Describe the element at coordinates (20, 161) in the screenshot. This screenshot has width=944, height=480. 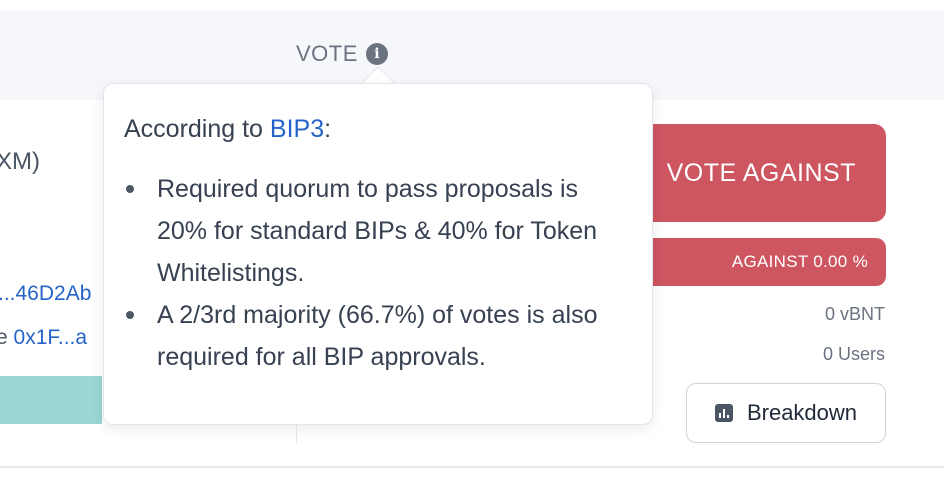
I see `proposal-method-text: XM)` at that location.